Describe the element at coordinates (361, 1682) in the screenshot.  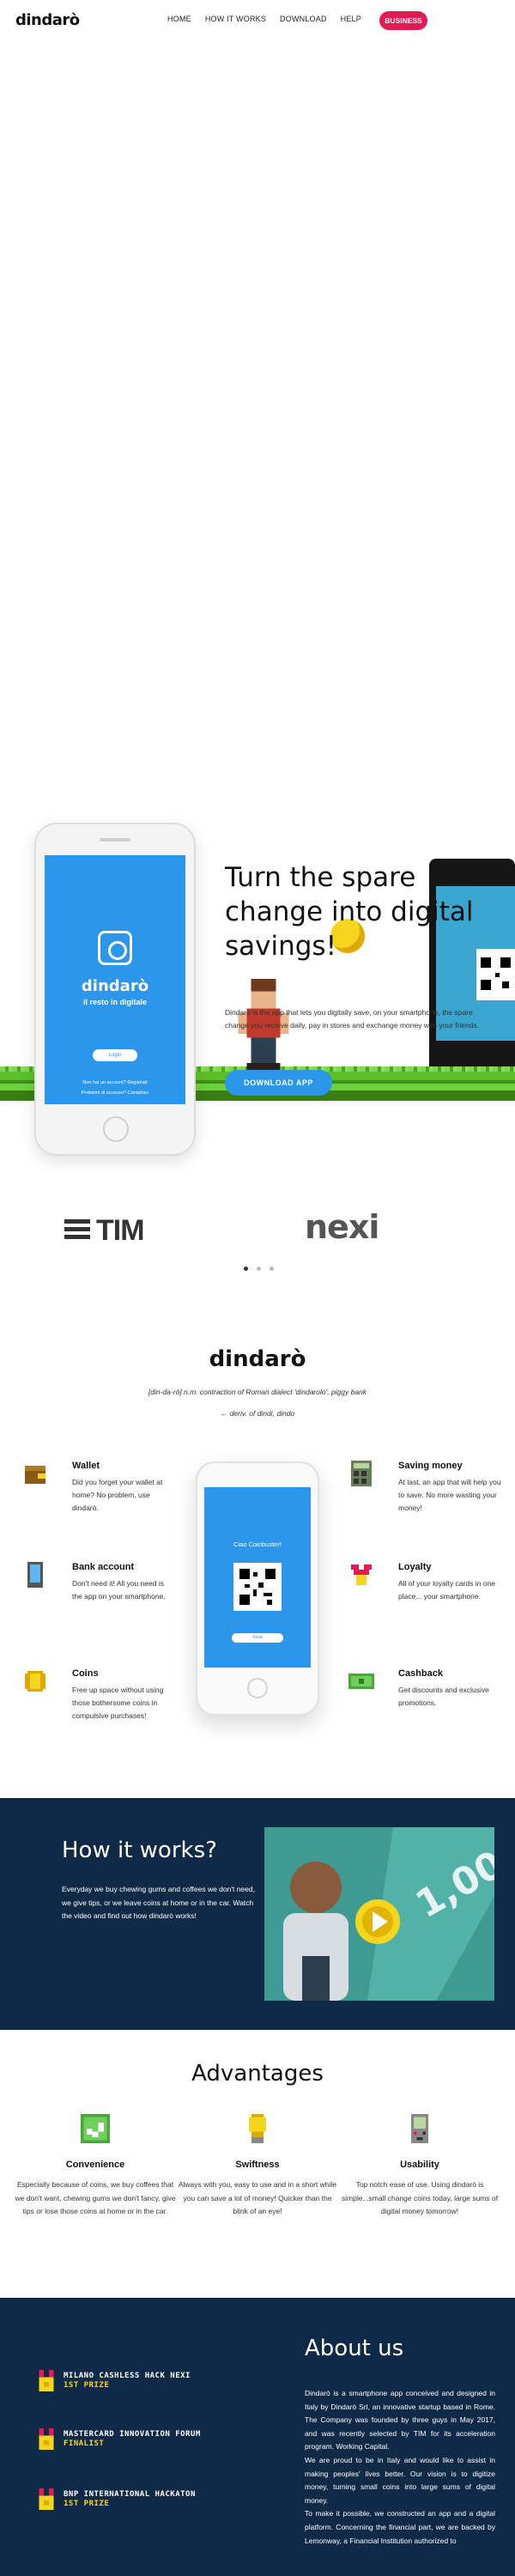
I see `cashback-icon` at that location.